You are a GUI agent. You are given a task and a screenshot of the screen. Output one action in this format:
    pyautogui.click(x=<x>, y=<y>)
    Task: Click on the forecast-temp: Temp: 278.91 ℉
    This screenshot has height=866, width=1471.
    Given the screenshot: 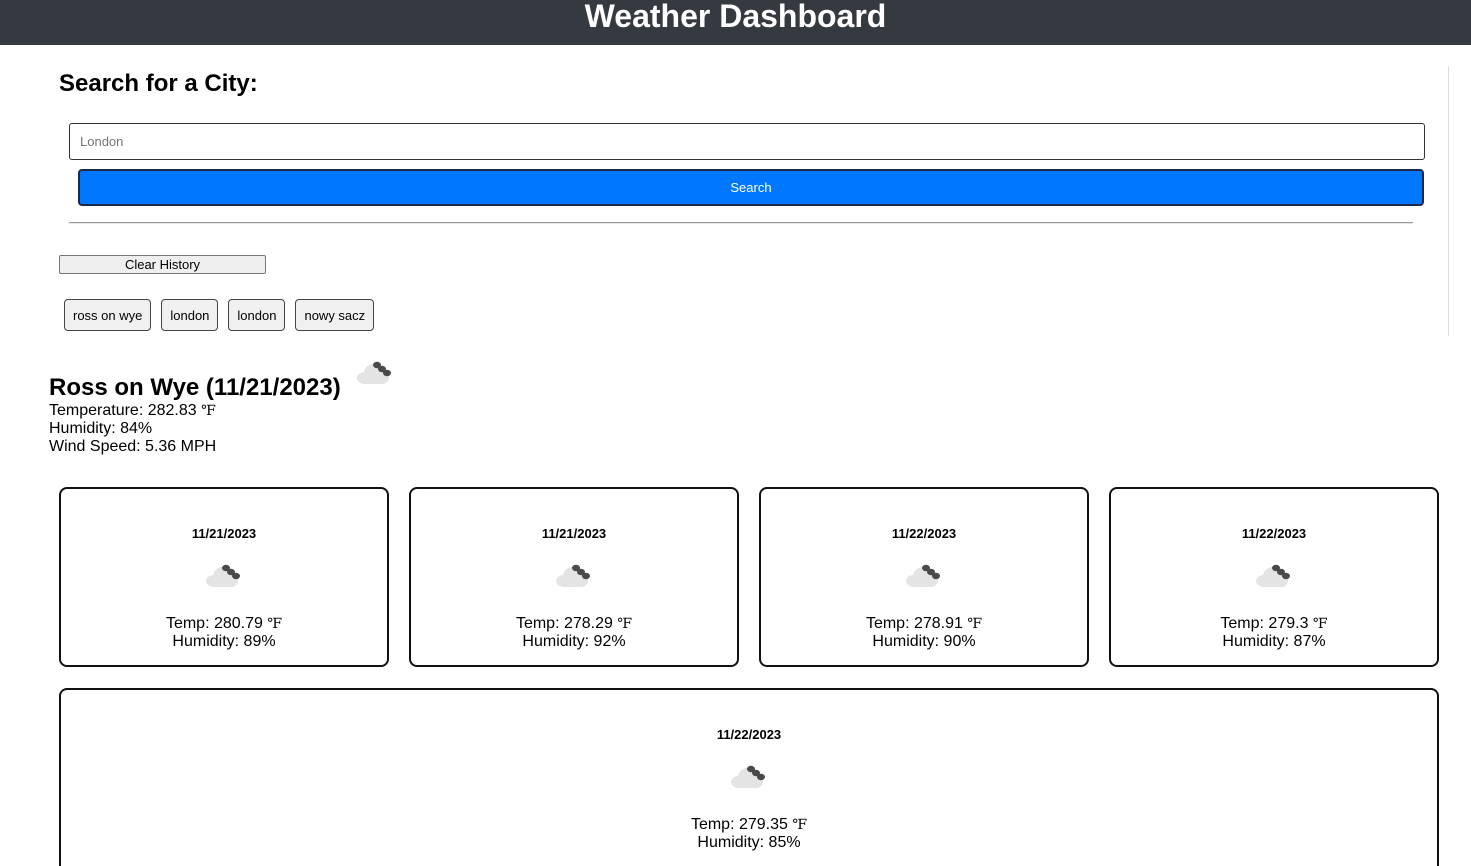 What is the action you would take?
    pyautogui.click(x=924, y=624)
    